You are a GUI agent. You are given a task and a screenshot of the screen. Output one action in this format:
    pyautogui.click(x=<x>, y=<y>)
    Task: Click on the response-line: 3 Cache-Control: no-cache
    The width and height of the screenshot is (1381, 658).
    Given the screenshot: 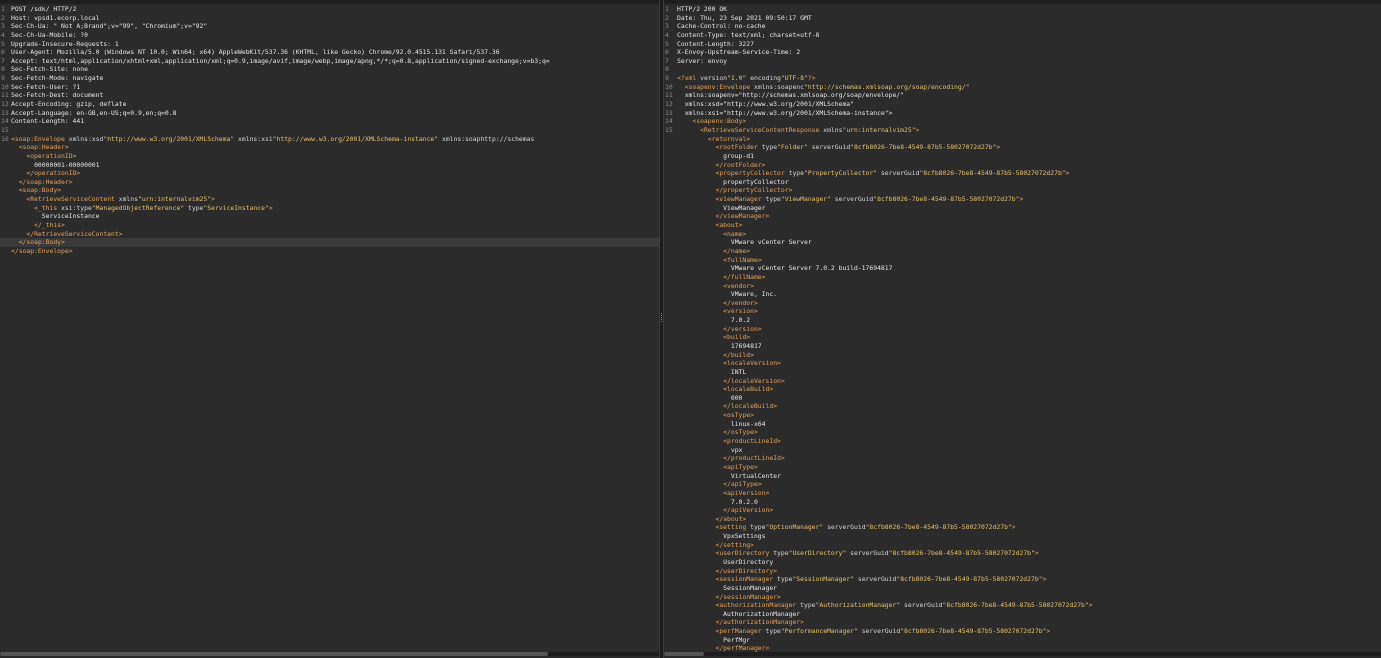 What is the action you would take?
    pyautogui.click(x=1022, y=26)
    